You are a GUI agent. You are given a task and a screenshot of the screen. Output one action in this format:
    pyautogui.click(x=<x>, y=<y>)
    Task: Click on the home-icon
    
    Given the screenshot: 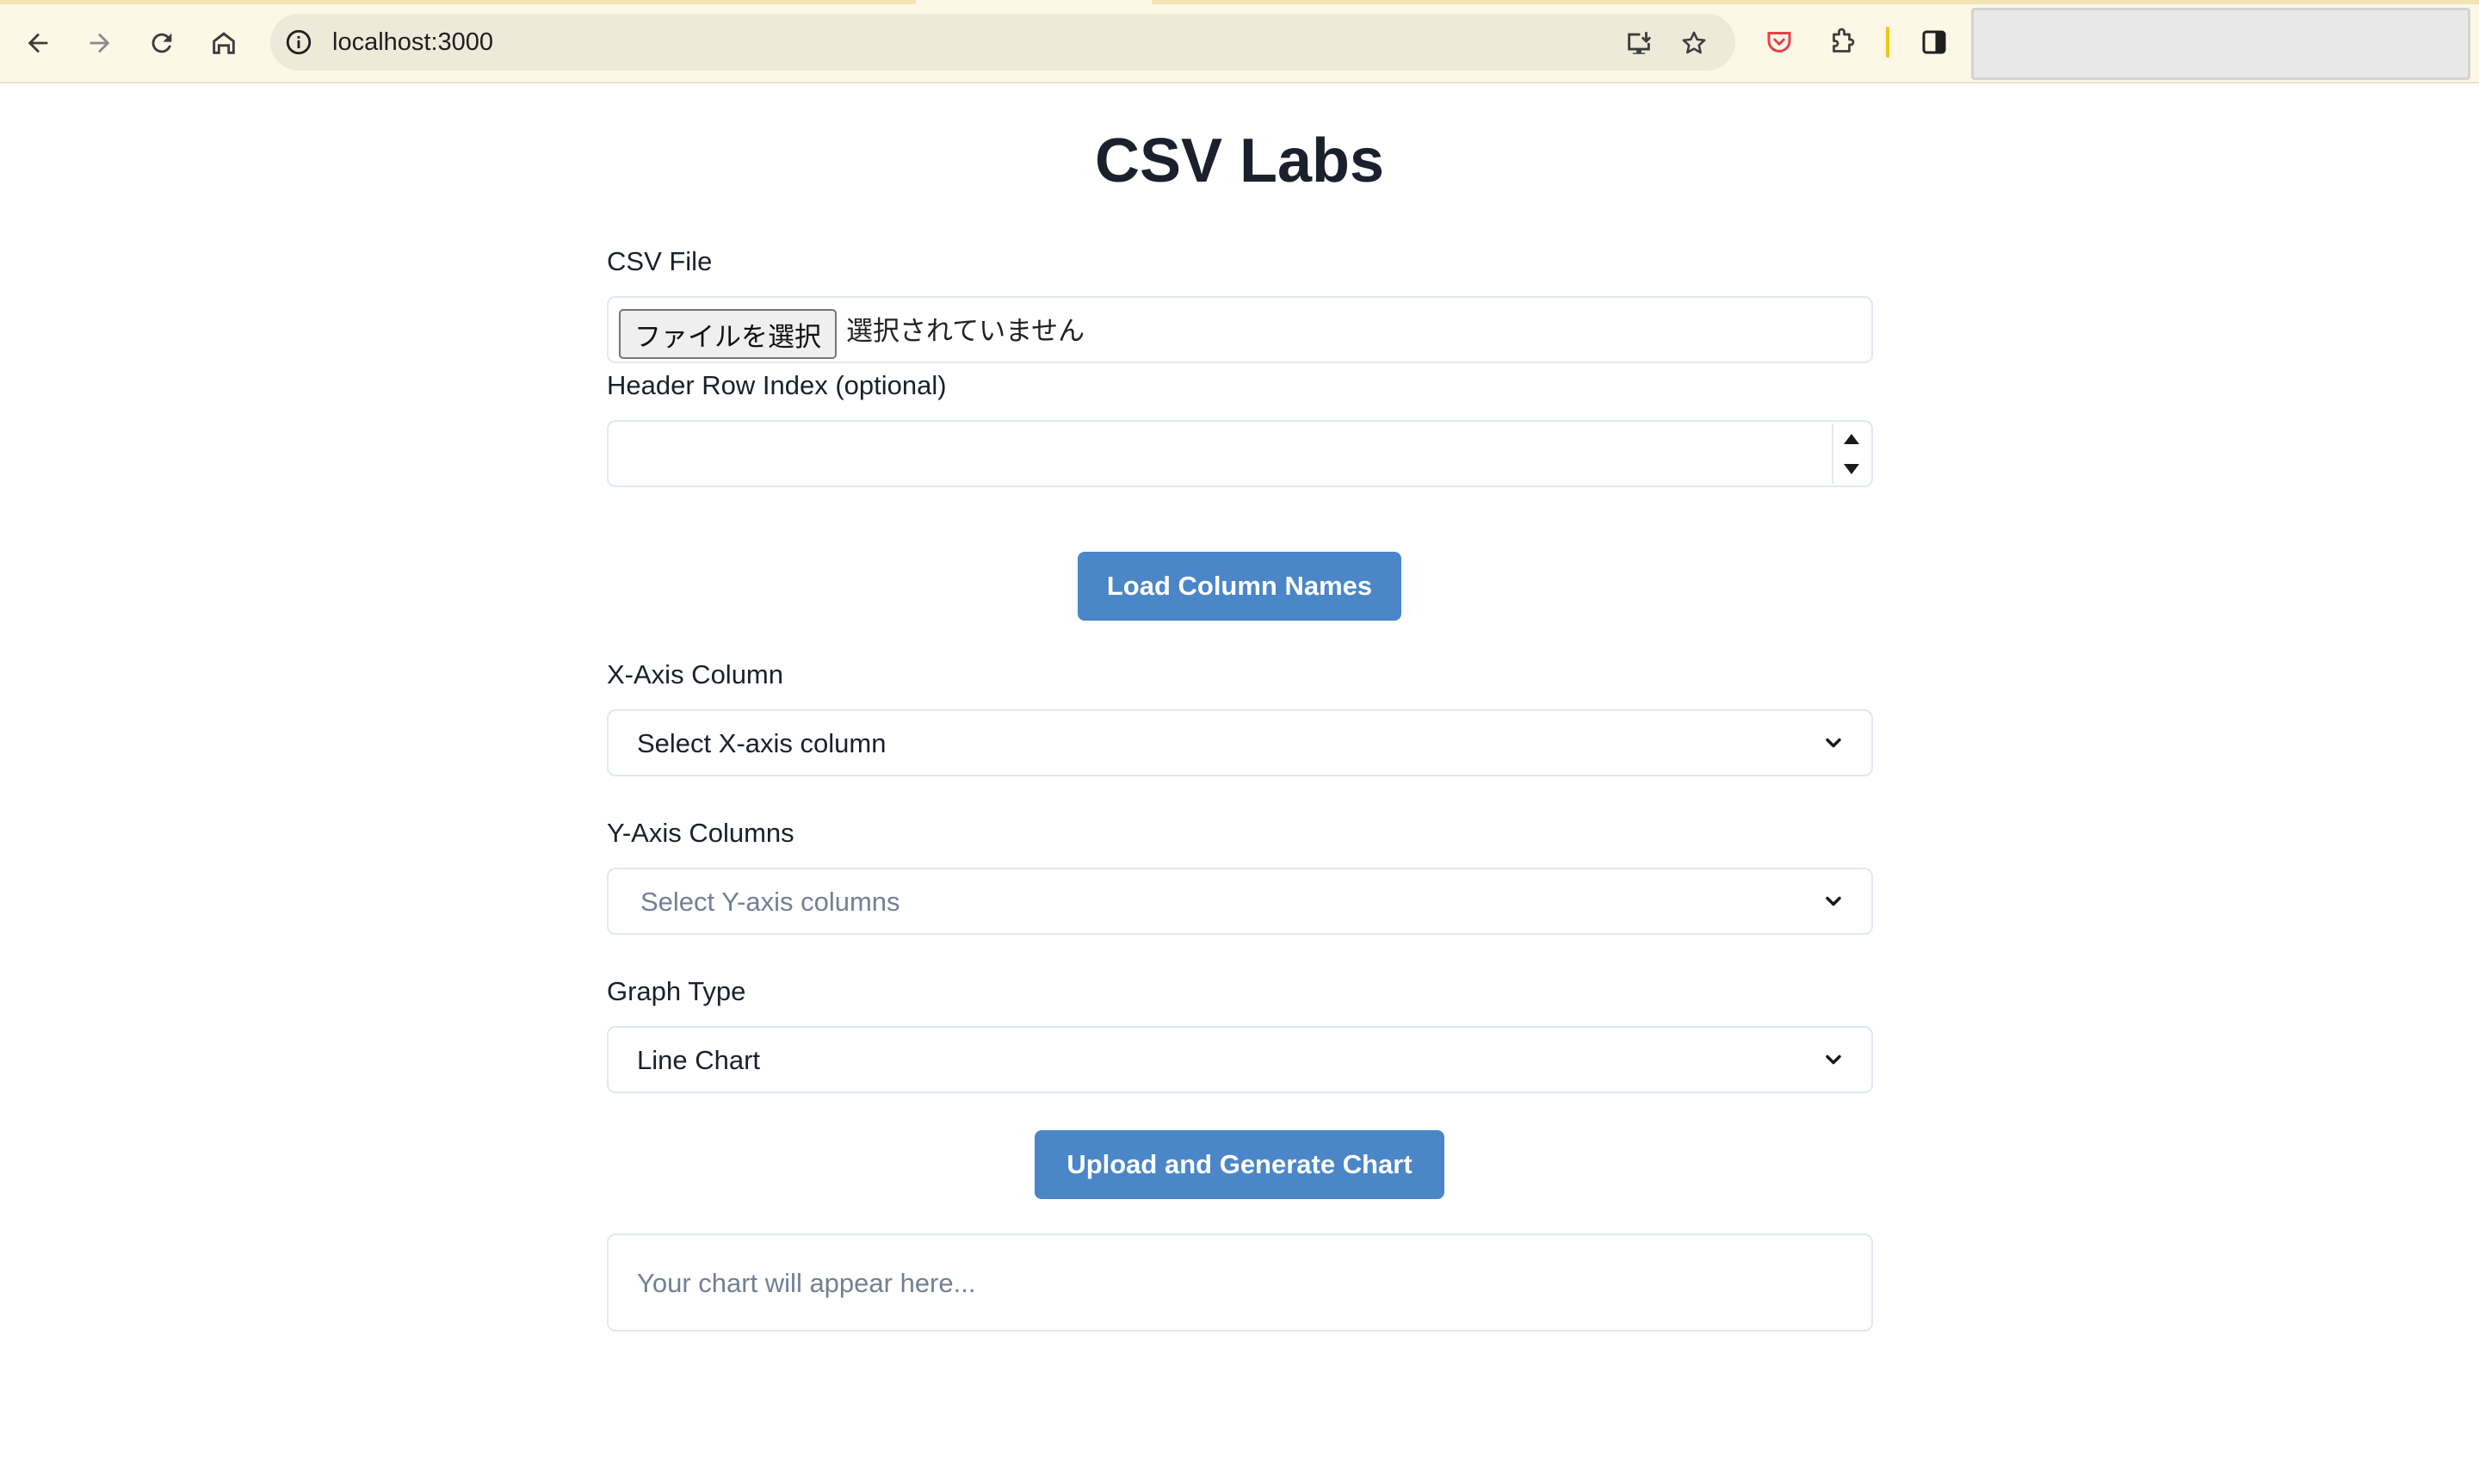 What is the action you would take?
    pyautogui.click(x=224, y=43)
    